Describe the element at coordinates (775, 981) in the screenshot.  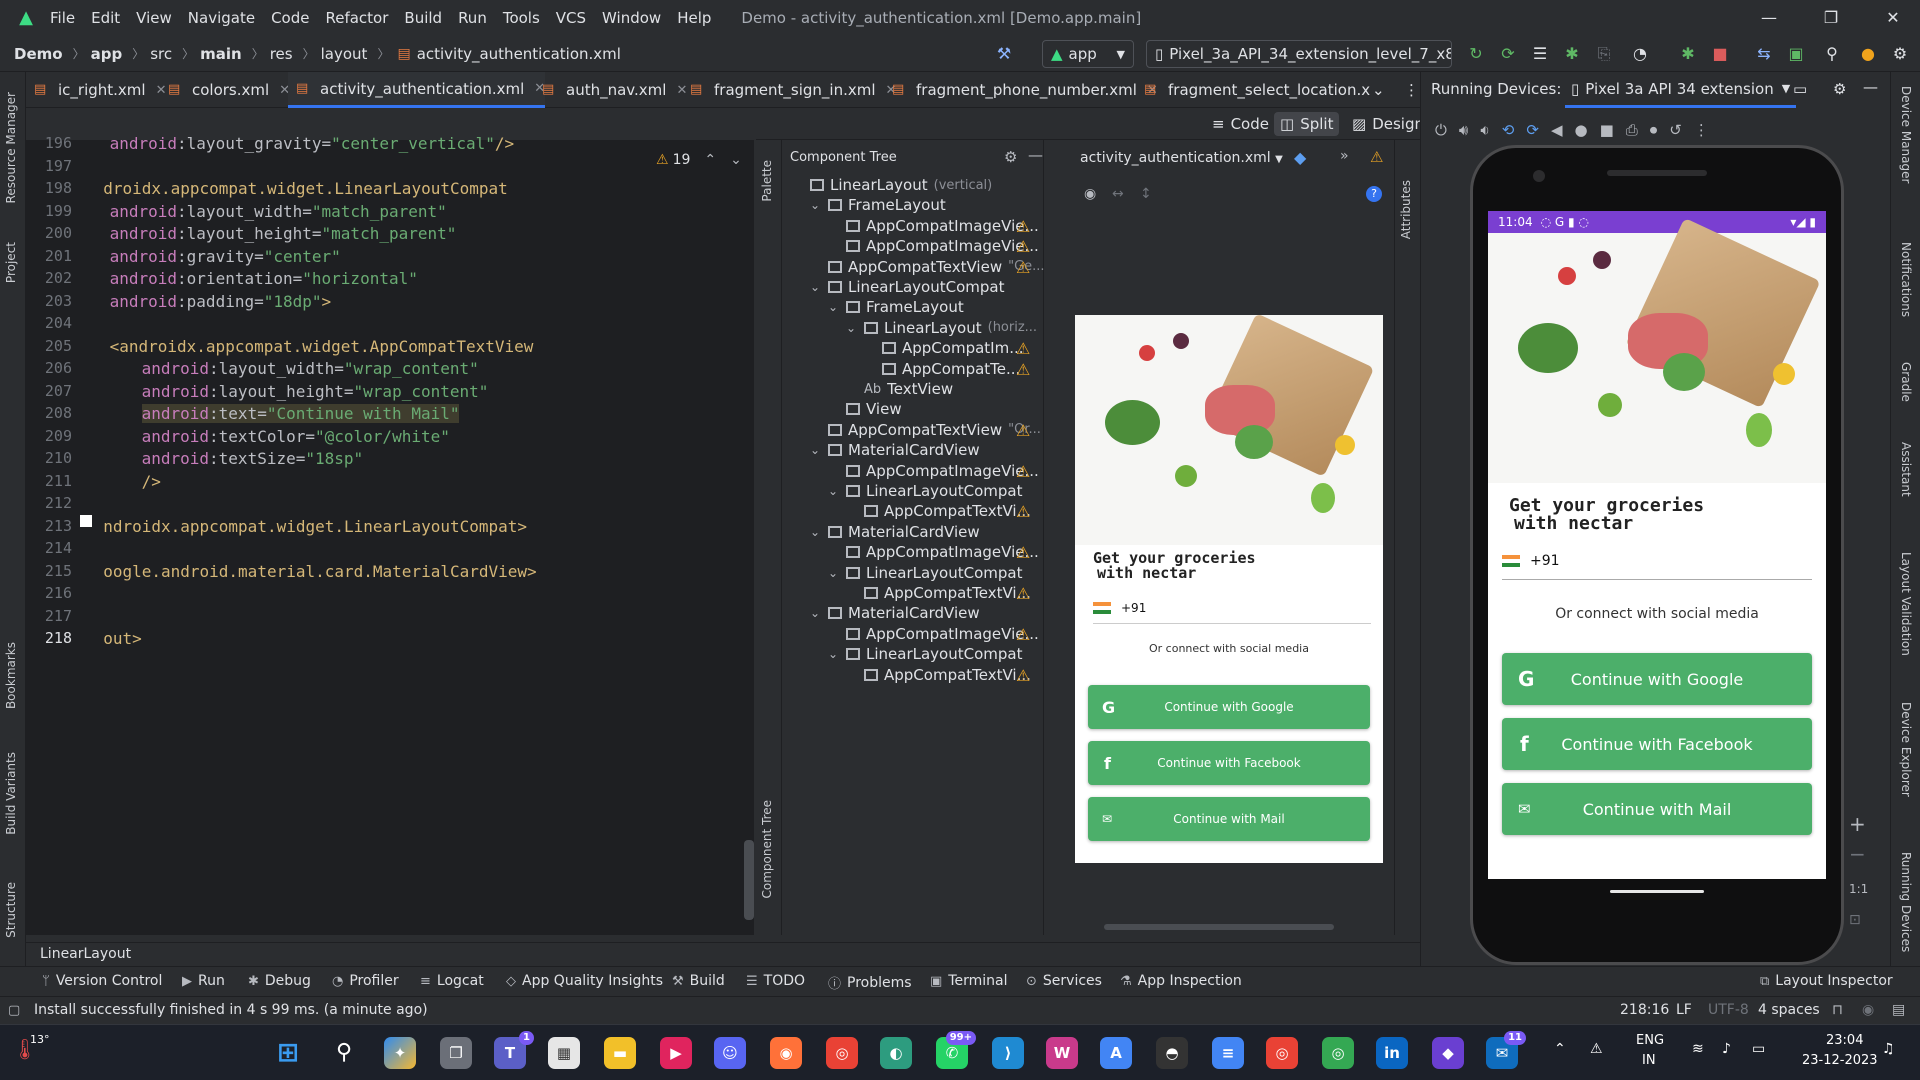
I see `todo-tab: ☰ TODO` at that location.